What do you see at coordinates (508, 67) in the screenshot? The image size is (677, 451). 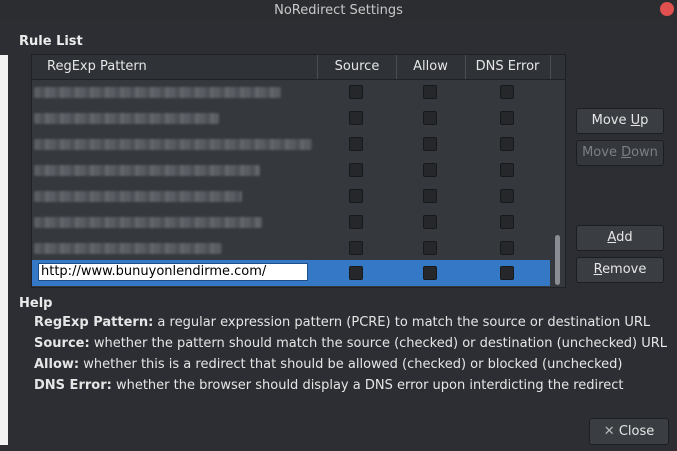 I see `column-header-dns-error: DNS Error` at bounding box center [508, 67].